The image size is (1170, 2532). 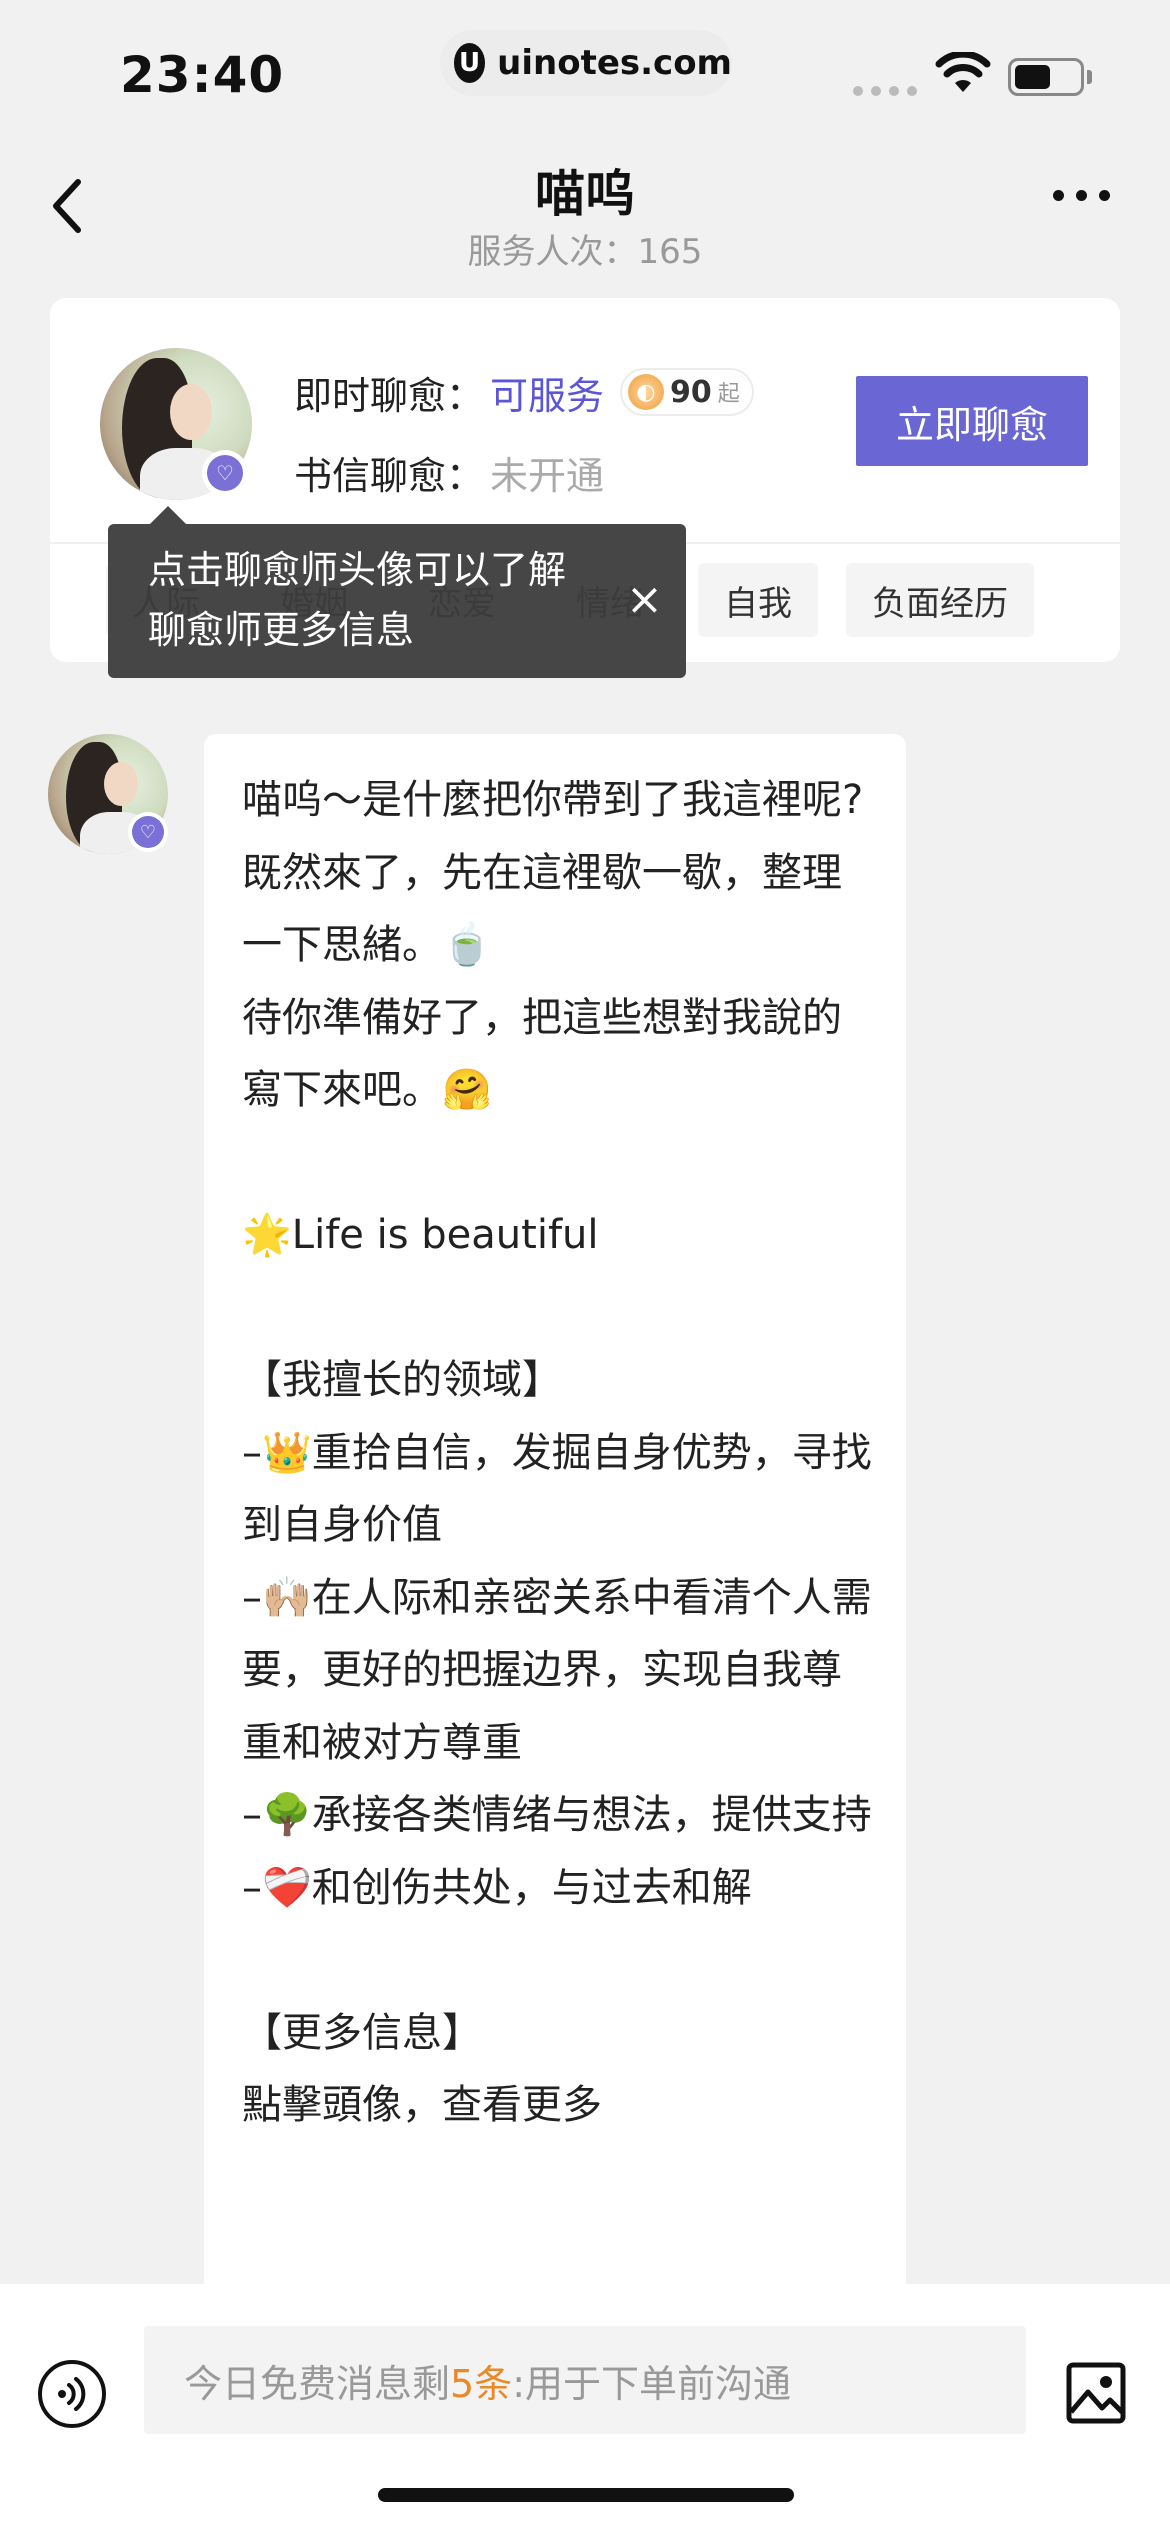 What do you see at coordinates (614, 63) in the screenshot?
I see `url-text: uinotes.com` at bounding box center [614, 63].